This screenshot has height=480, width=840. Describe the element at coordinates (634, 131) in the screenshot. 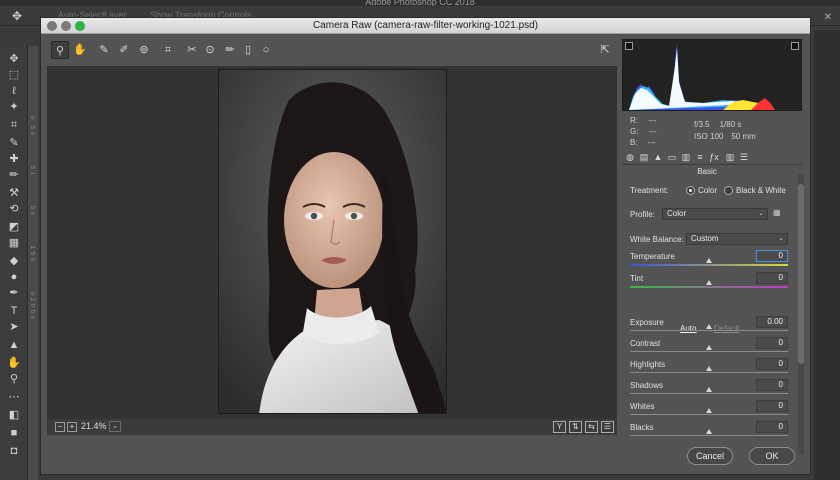

I see `g-label: G:` at that location.